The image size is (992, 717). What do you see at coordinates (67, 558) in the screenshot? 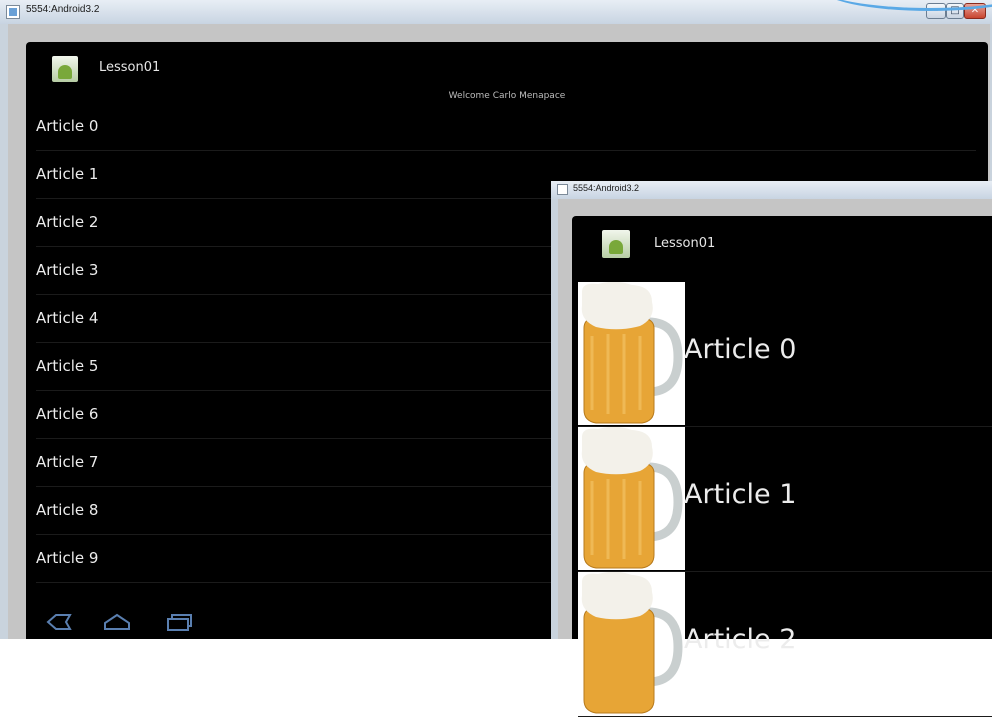
I see `article-label: Article 9` at bounding box center [67, 558].